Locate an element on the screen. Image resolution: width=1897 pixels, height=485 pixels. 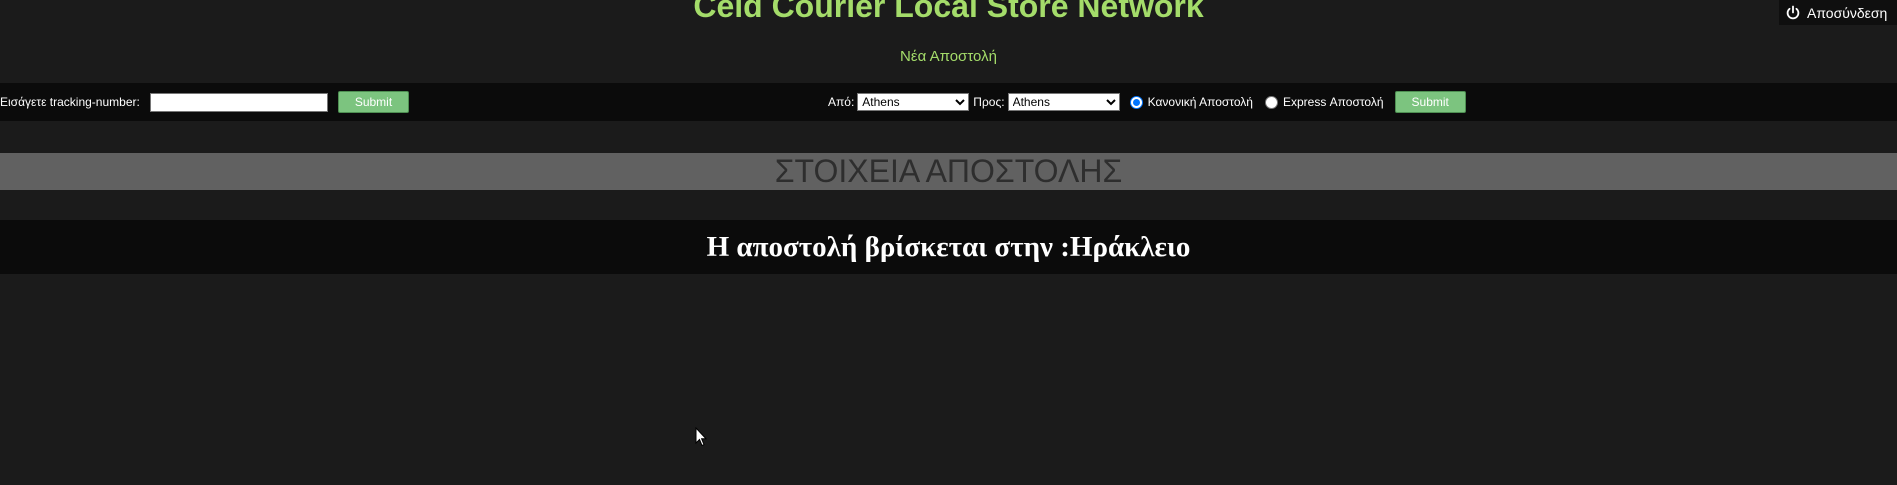
to-select: Athens is located at coordinates (1063, 102).